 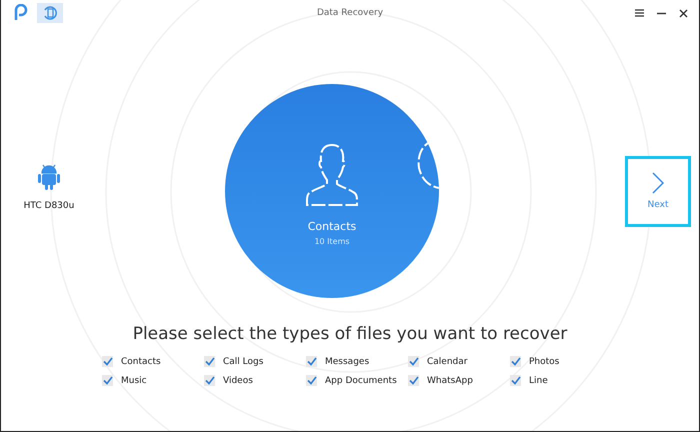 I want to click on next-button: Next, so click(x=658, y=191).